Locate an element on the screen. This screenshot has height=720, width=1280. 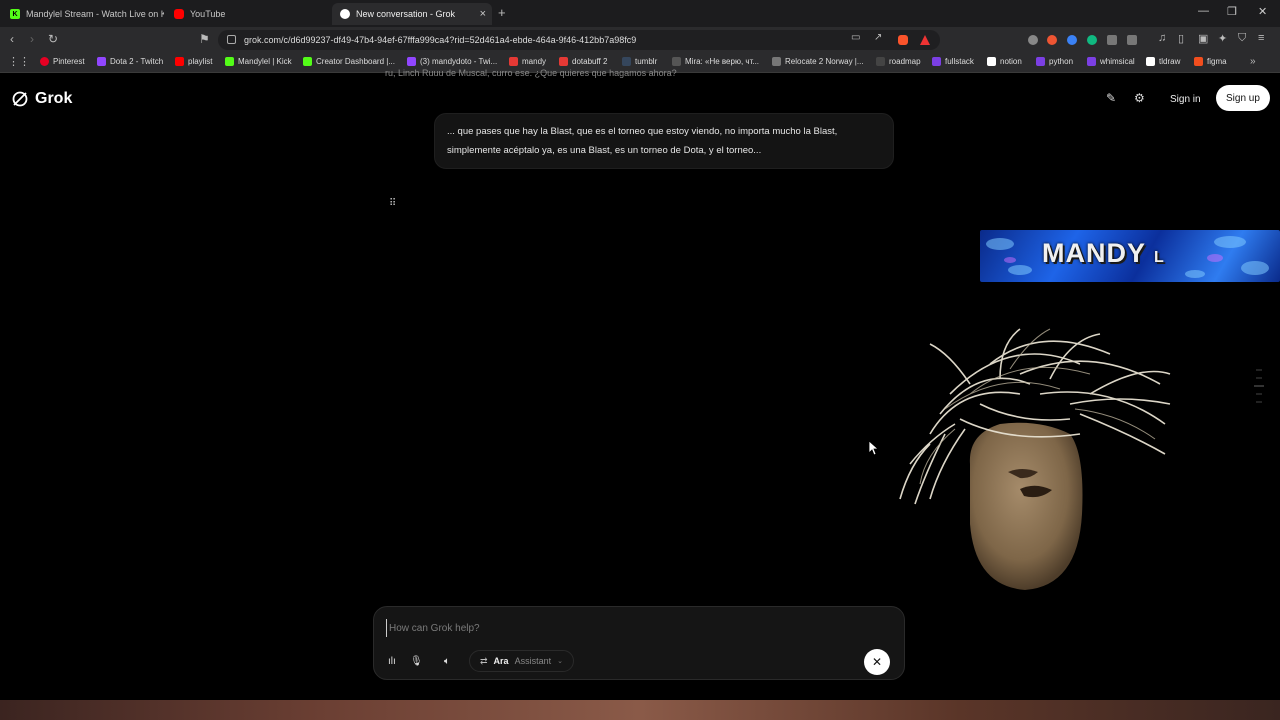
bookmark-label: fullstack is located at coordinates (959, 61).